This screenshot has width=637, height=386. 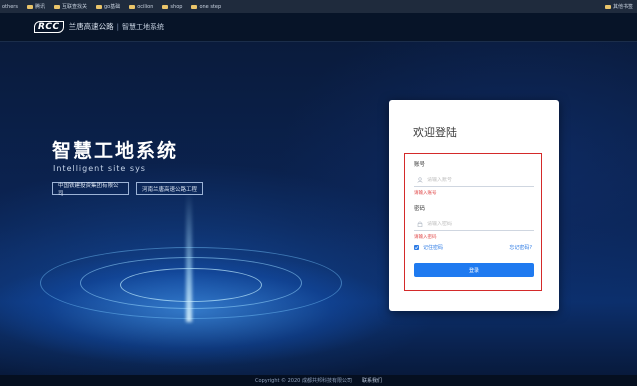 I want to click on login-form: 账号 请输入账号 密码 请输入密码 记住密码 忘记密码? 登录, so click(x=473, y=222).